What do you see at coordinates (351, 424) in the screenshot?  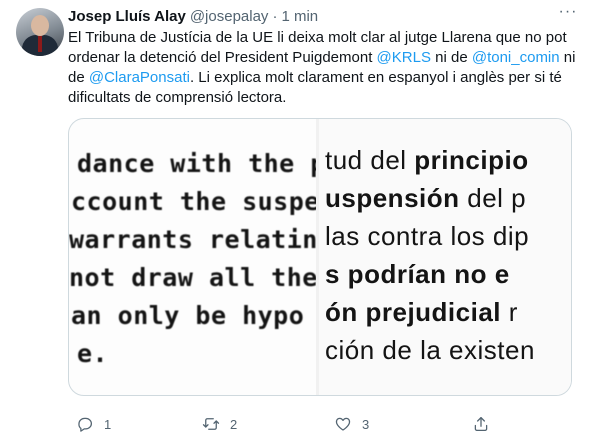 I see `like-button: 3` at bounding box center [351, 424].